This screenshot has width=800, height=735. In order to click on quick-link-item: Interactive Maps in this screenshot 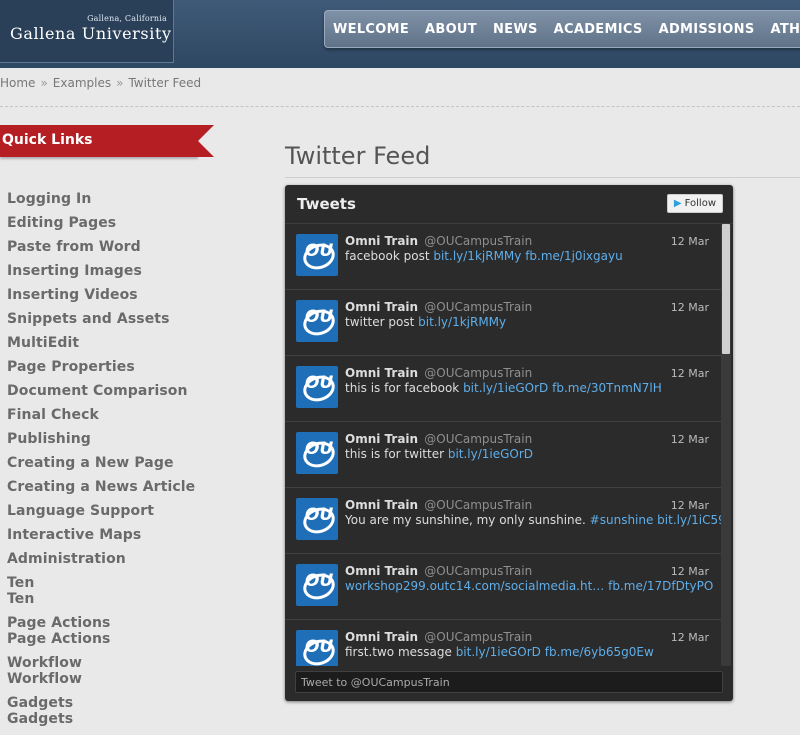, I will do `click(127, 535)`.